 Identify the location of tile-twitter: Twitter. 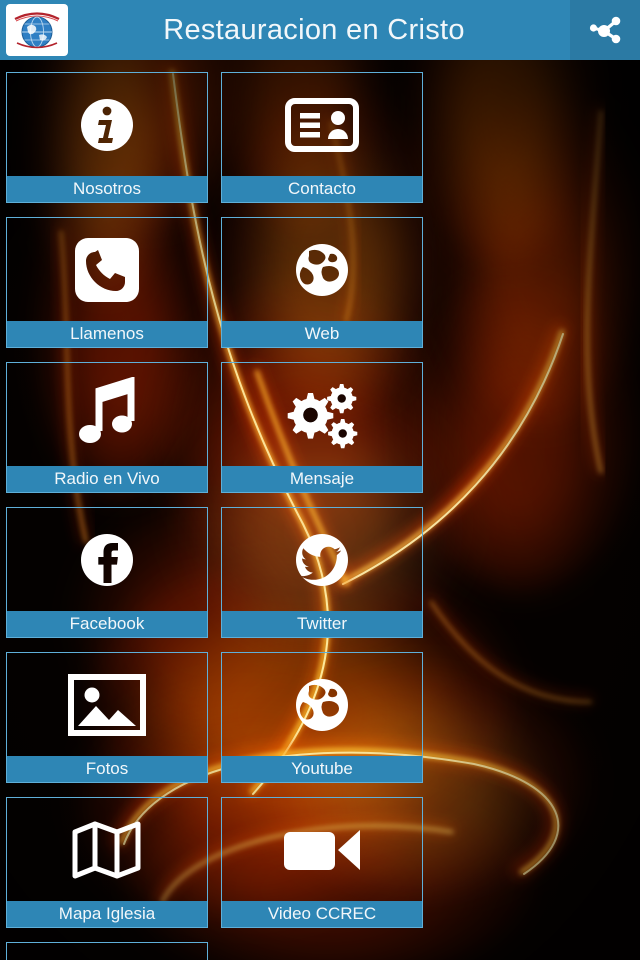
(322, 572).